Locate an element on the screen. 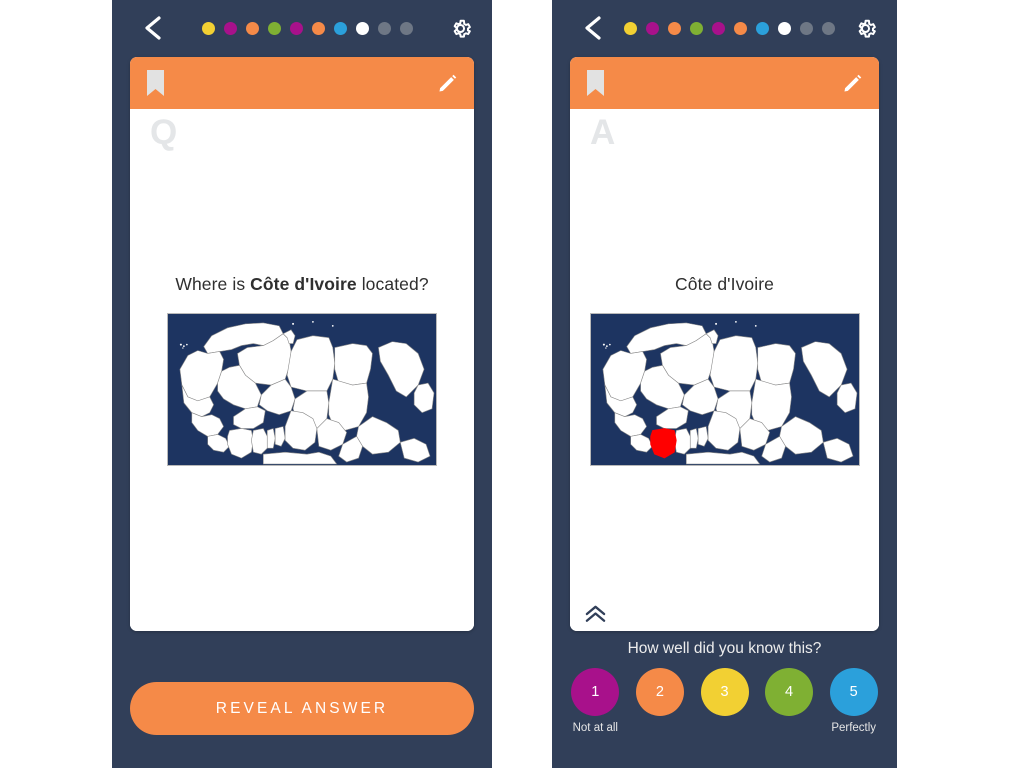  question-card-header is located at coordinates (302, 83).